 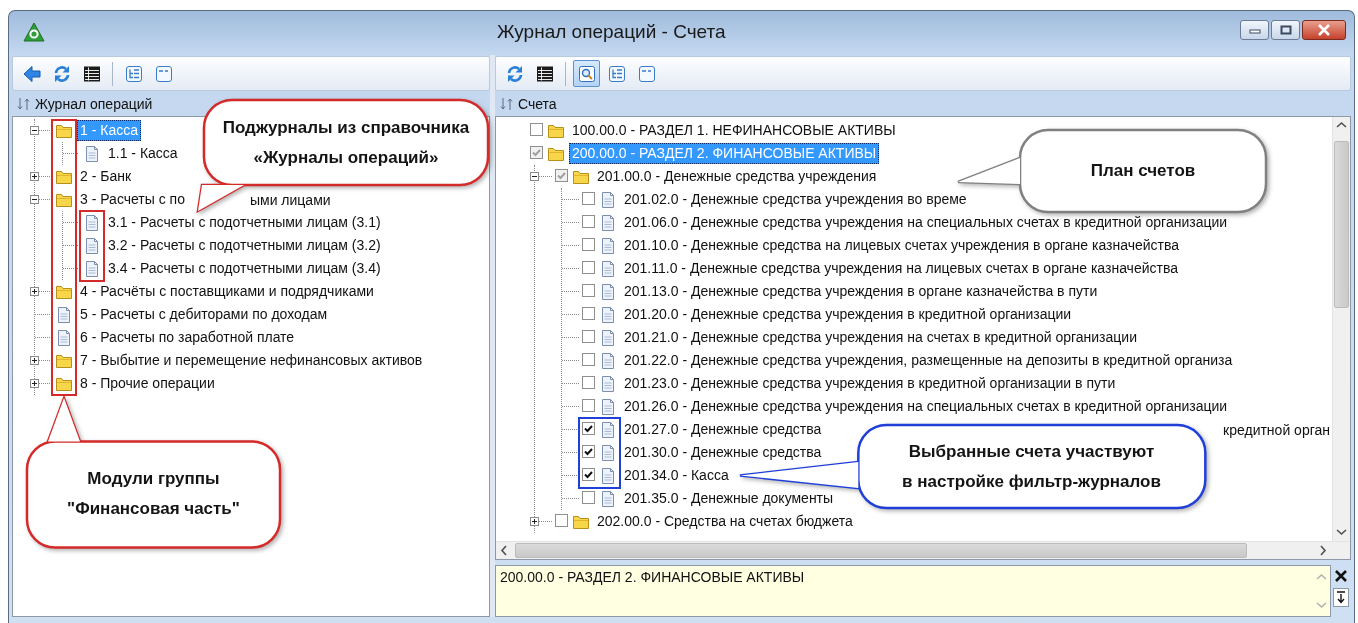 I want to click on preview-button, so click(x=586, y=73).